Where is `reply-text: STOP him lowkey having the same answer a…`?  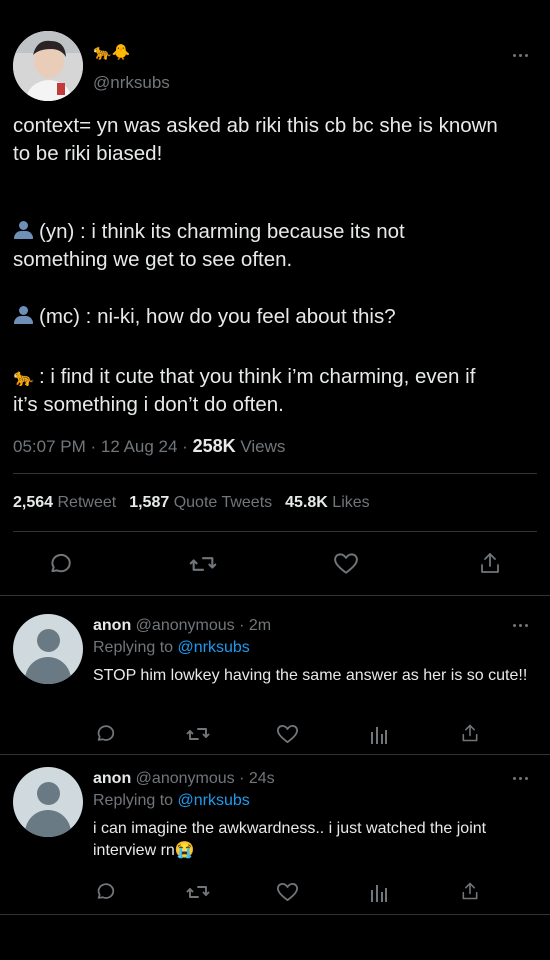 reply-text: STOP him lowkey having the same answer a… is located at coordinates (310, 675).